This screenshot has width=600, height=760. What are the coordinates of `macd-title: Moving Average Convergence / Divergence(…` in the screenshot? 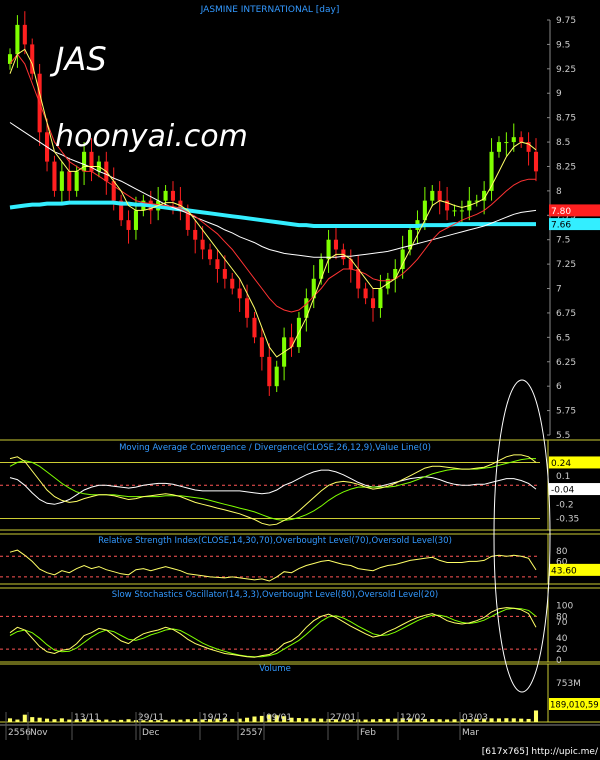 It's located at (275, 448).